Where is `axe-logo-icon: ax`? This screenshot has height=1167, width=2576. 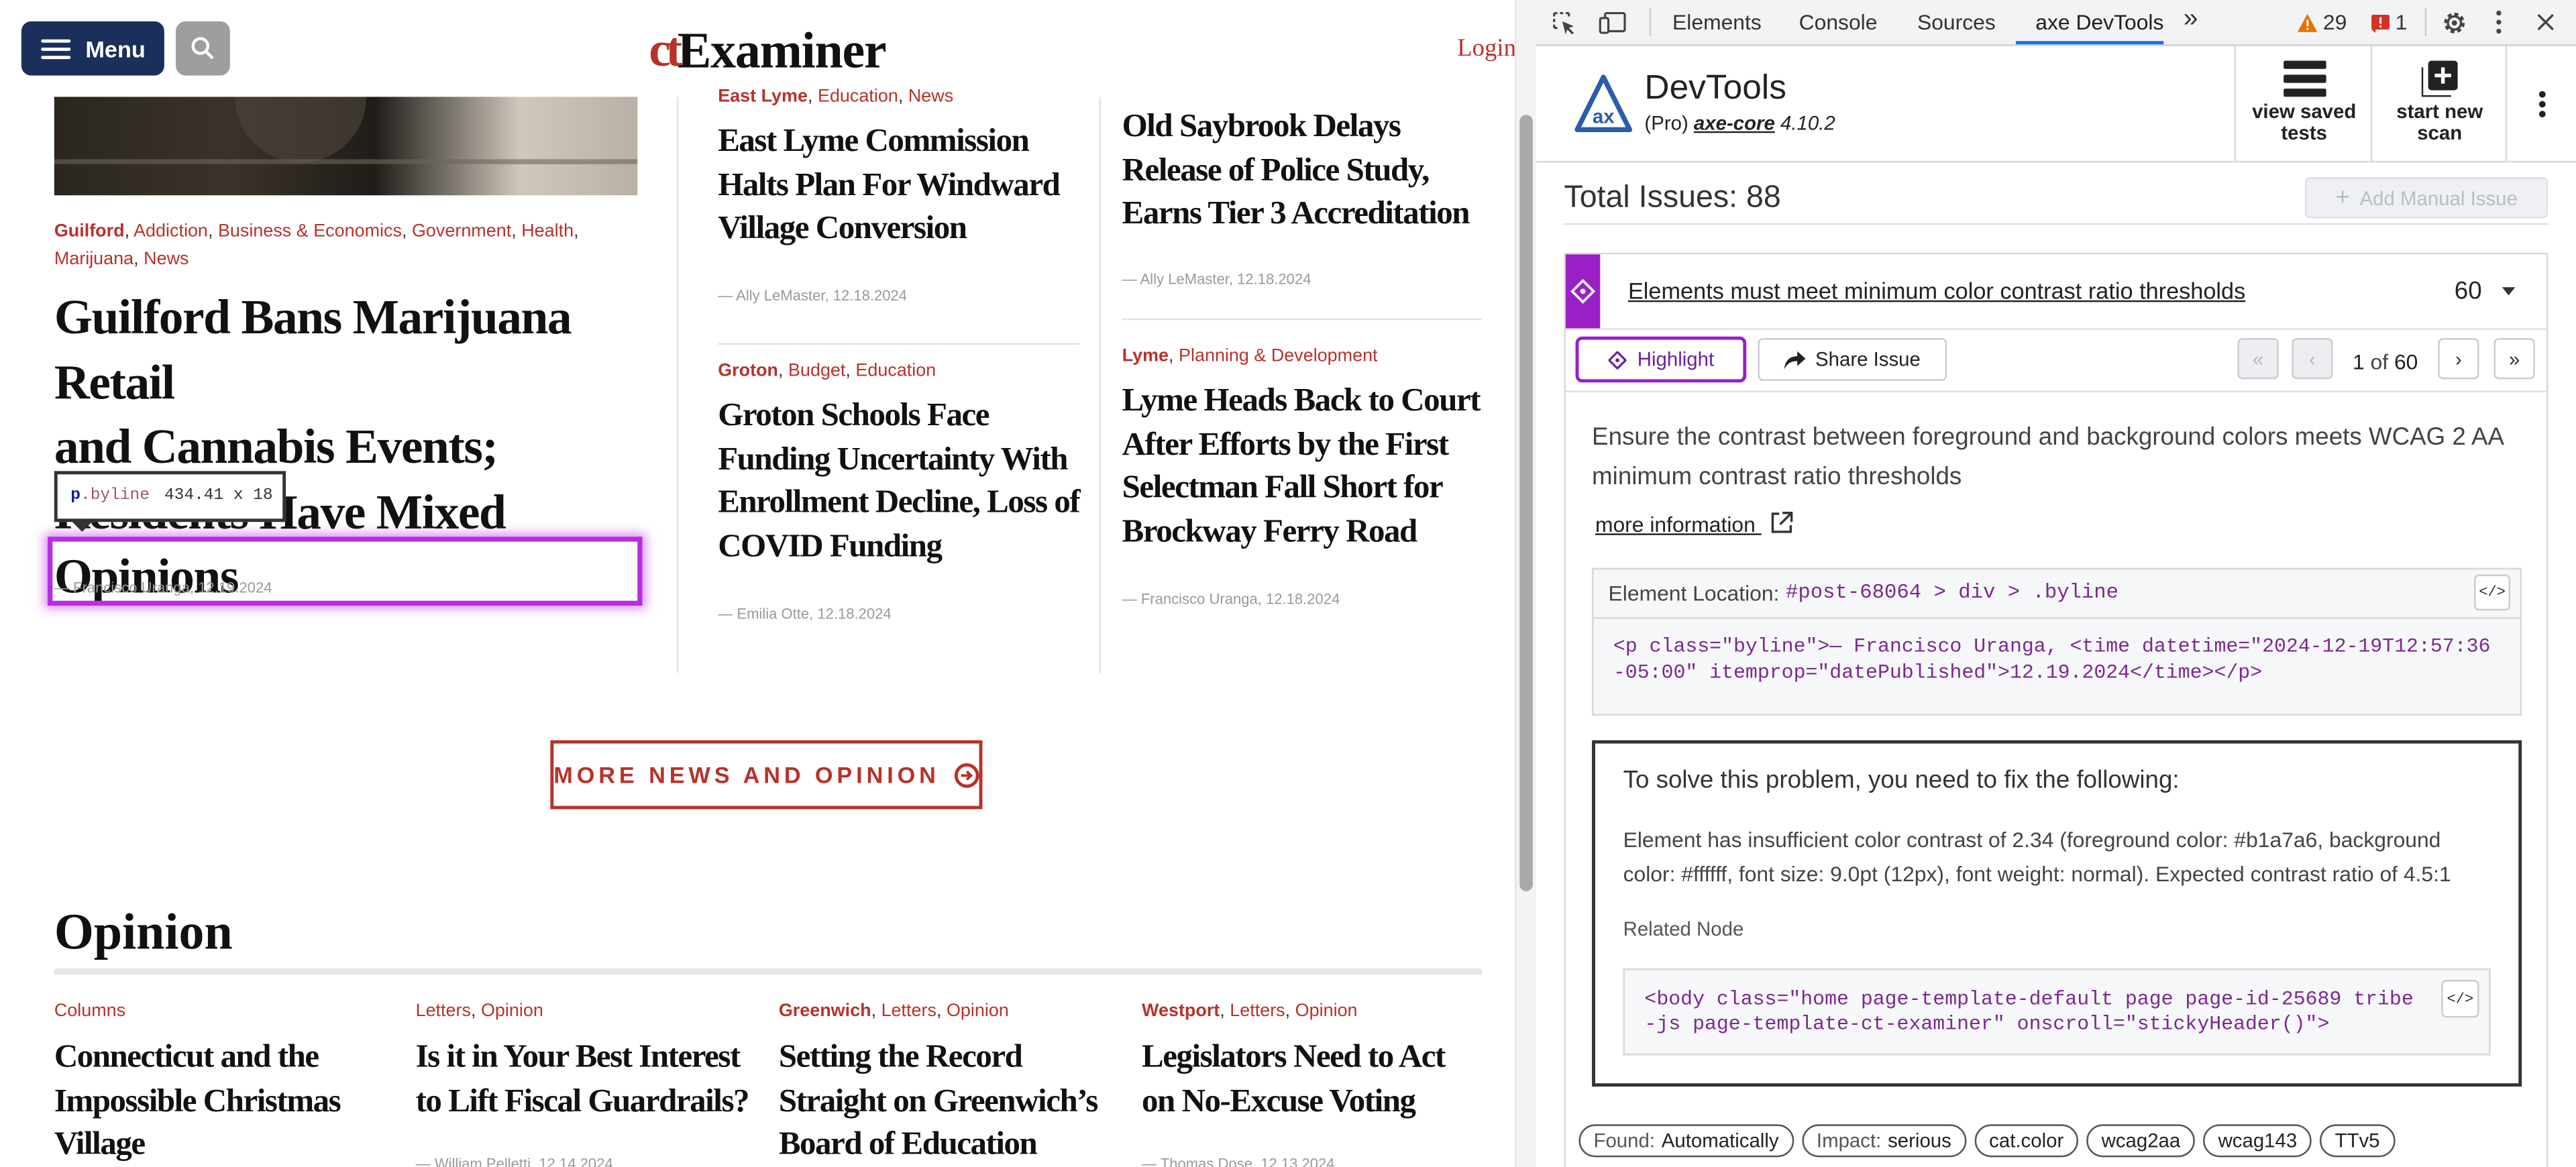
axe-logo-icon: ax is located at coordinates (1603, 103).